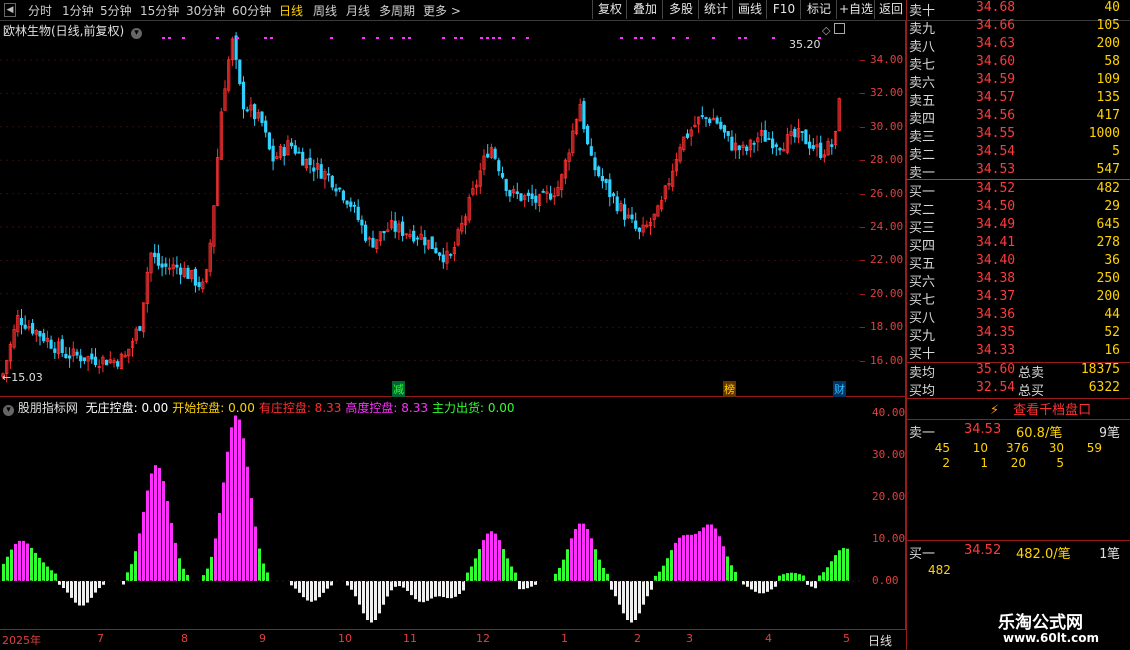  What do you see at coordinates (10, 10) in the screenshot?
I see `toolbar-left-arrow-icon: ◀` at bounding box center [10, 10].